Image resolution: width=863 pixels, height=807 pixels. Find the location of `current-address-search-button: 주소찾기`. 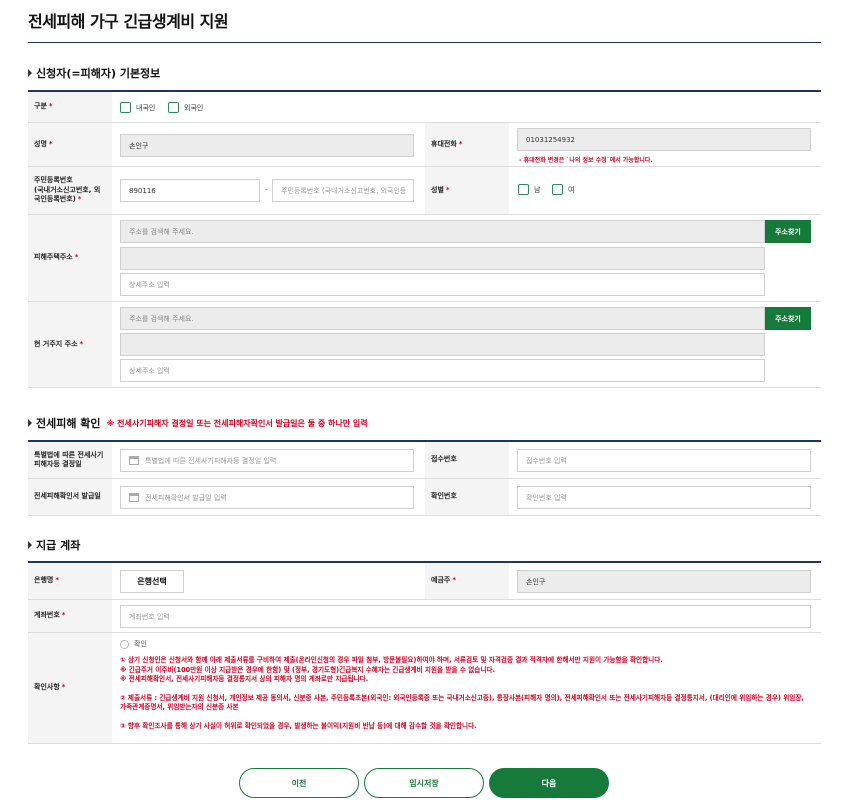

current-address-search-button: 주소찾기 is located at coordinates (788, 318).